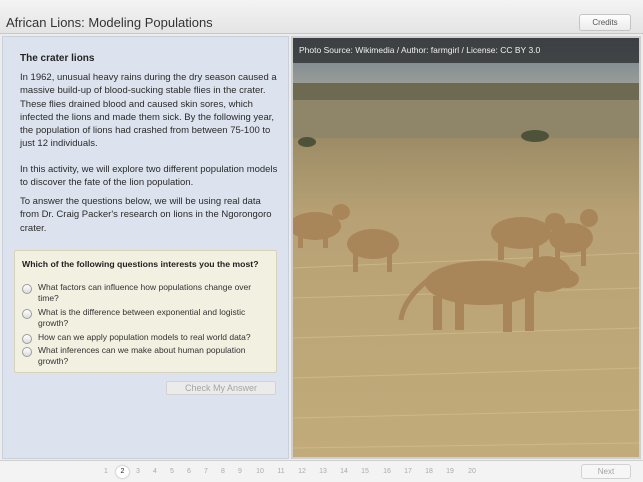  I want to click on page-5: 5, so click(172, 472).